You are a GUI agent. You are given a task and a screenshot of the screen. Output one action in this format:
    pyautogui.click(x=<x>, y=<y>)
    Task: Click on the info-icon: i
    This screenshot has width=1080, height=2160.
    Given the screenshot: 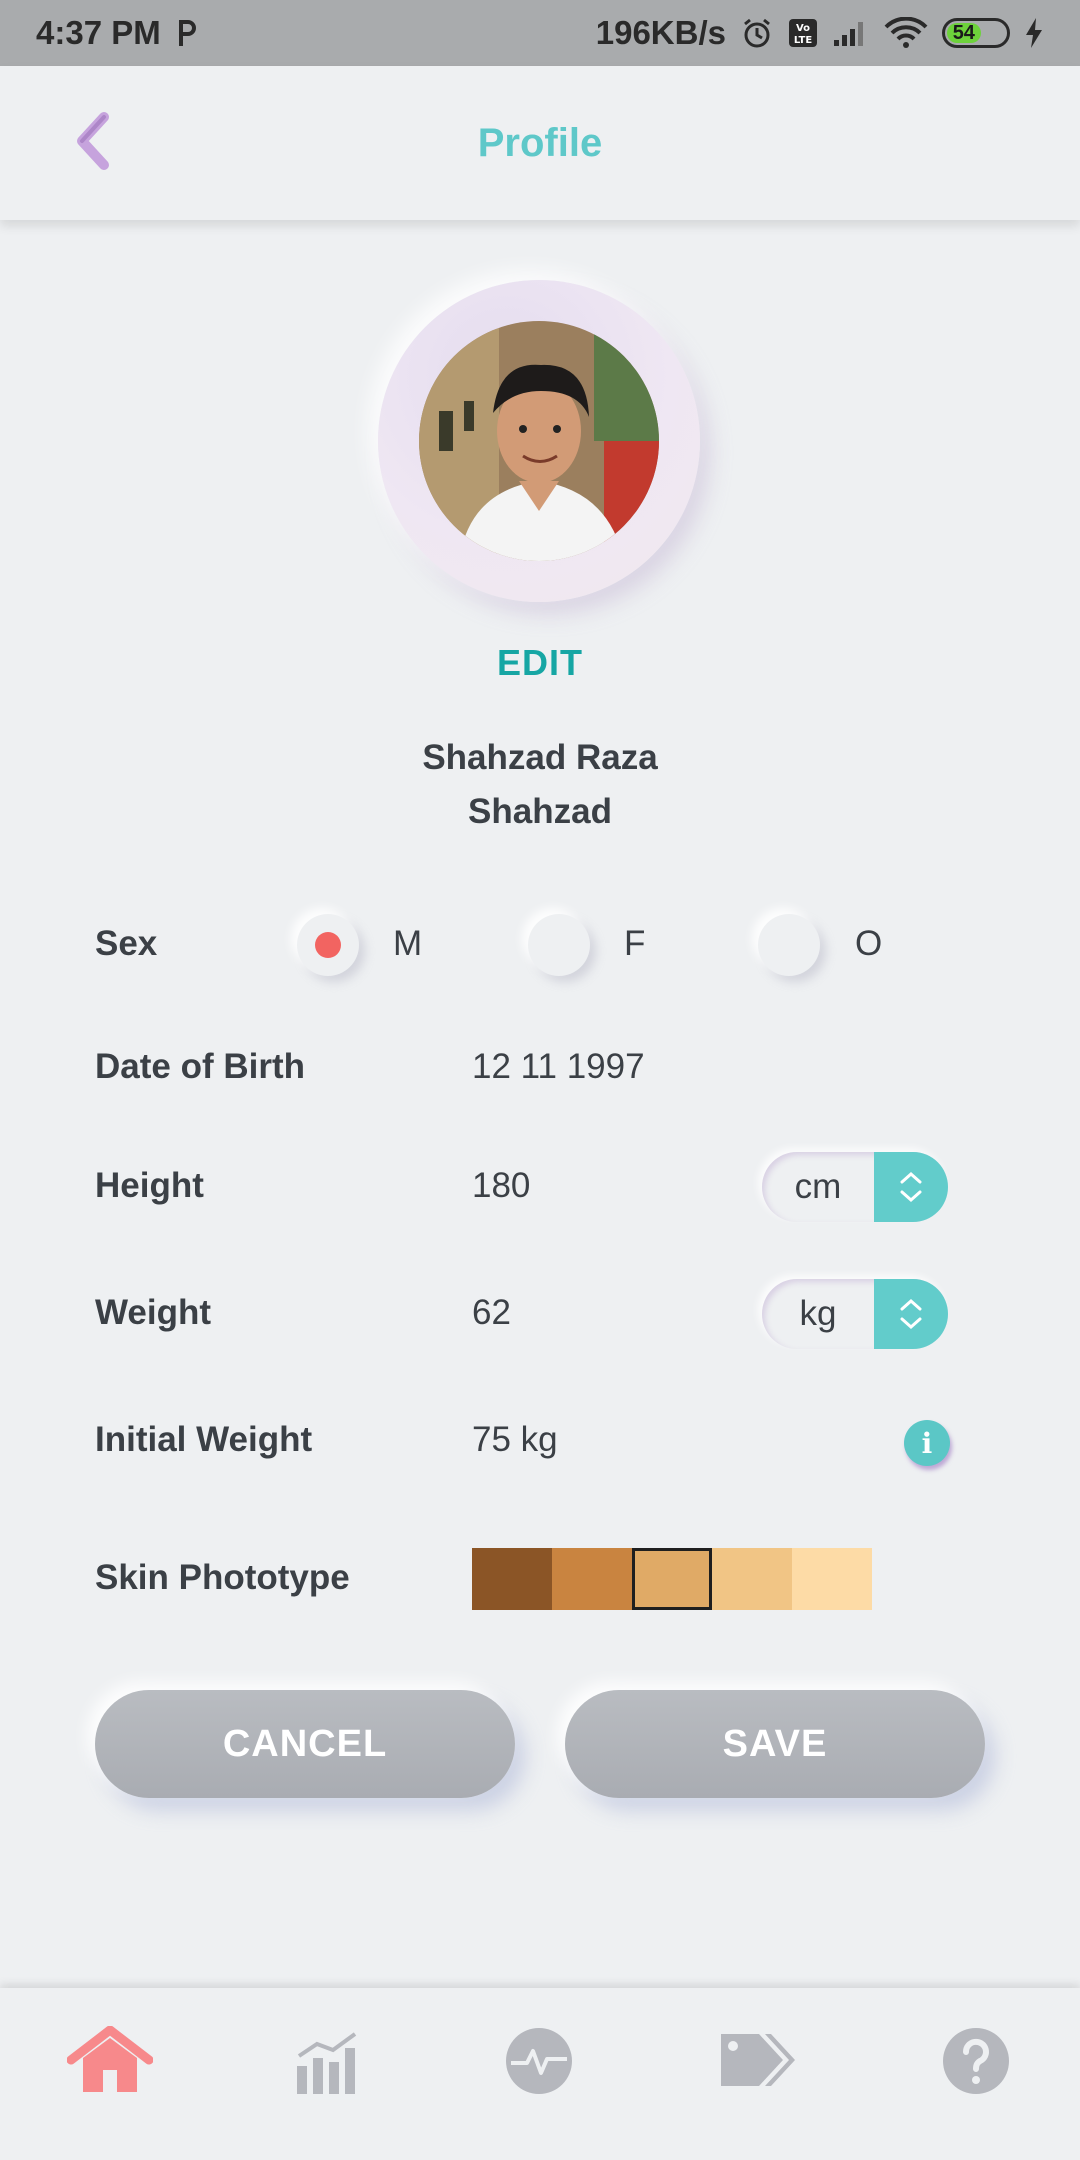 What is the action you would take?
    pyautogui.click(x=927, y=1443)
    